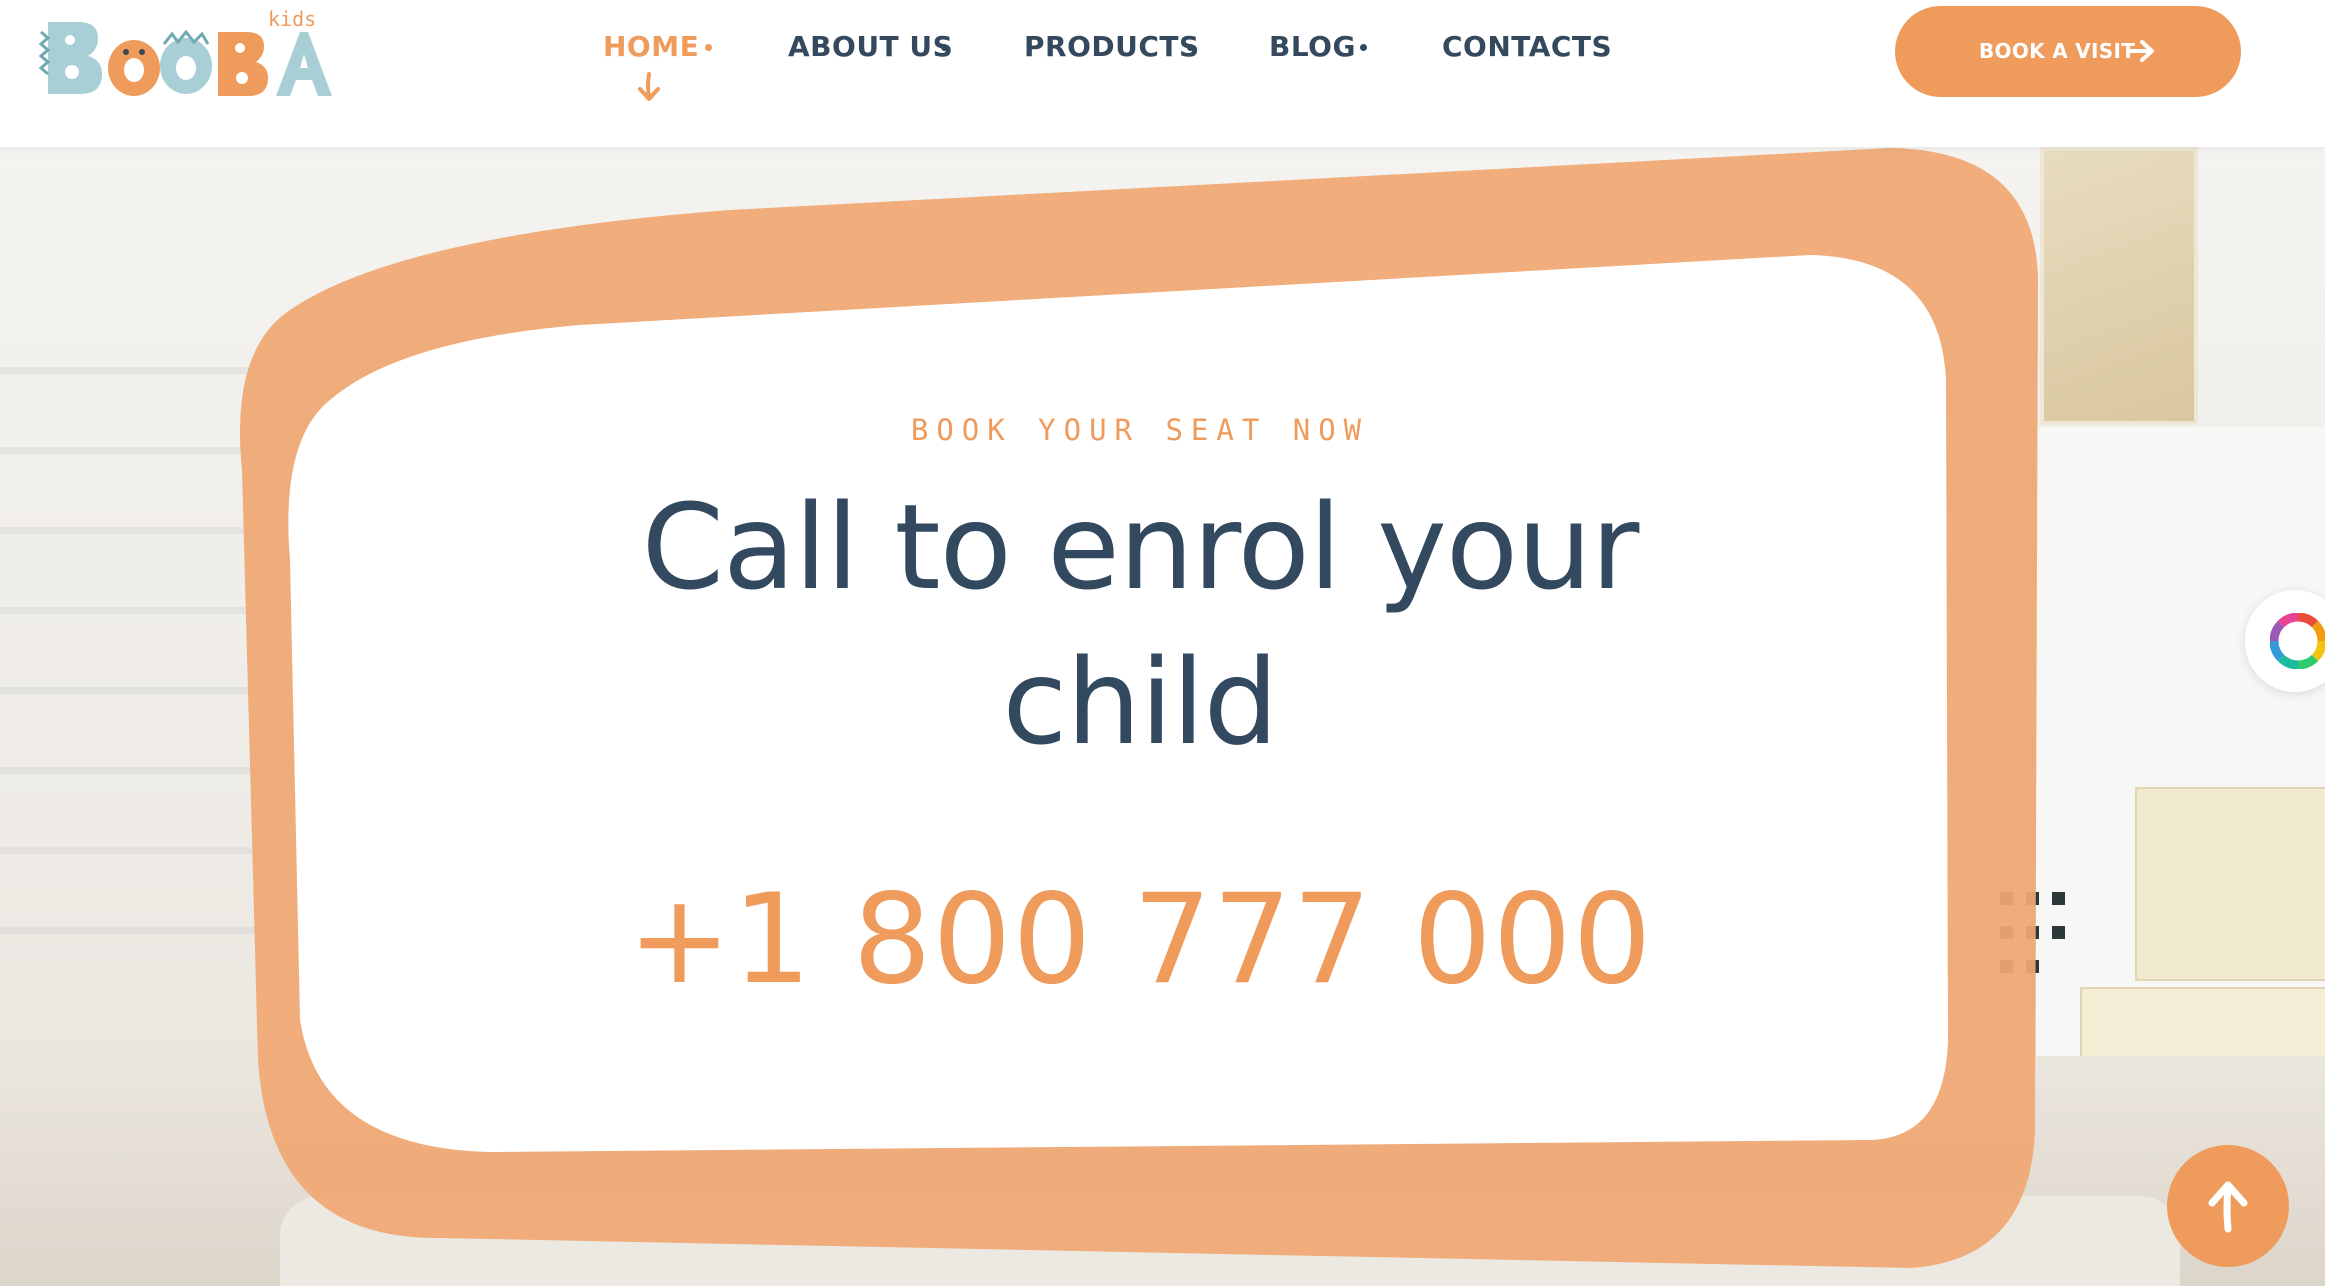 Image resolution: width=2325 pixels, height=1286 pixels. I want to click on headline-line-1: Call to enrol your, so click(1140, 547).